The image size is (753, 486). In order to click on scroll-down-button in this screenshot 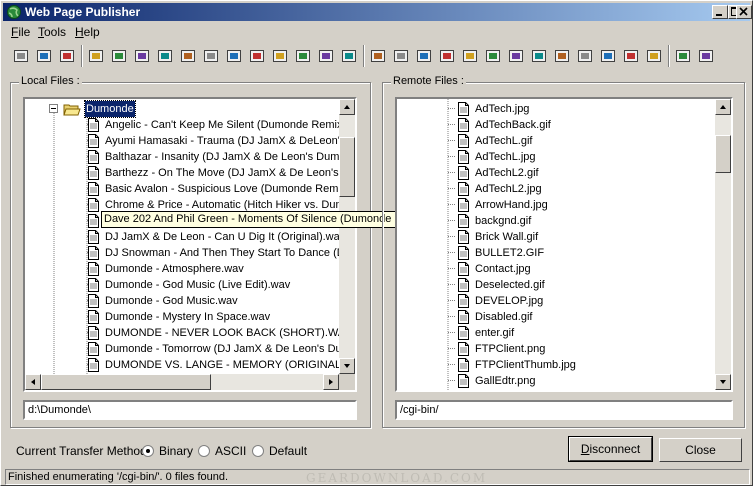, I will do `click(347, 366)`.